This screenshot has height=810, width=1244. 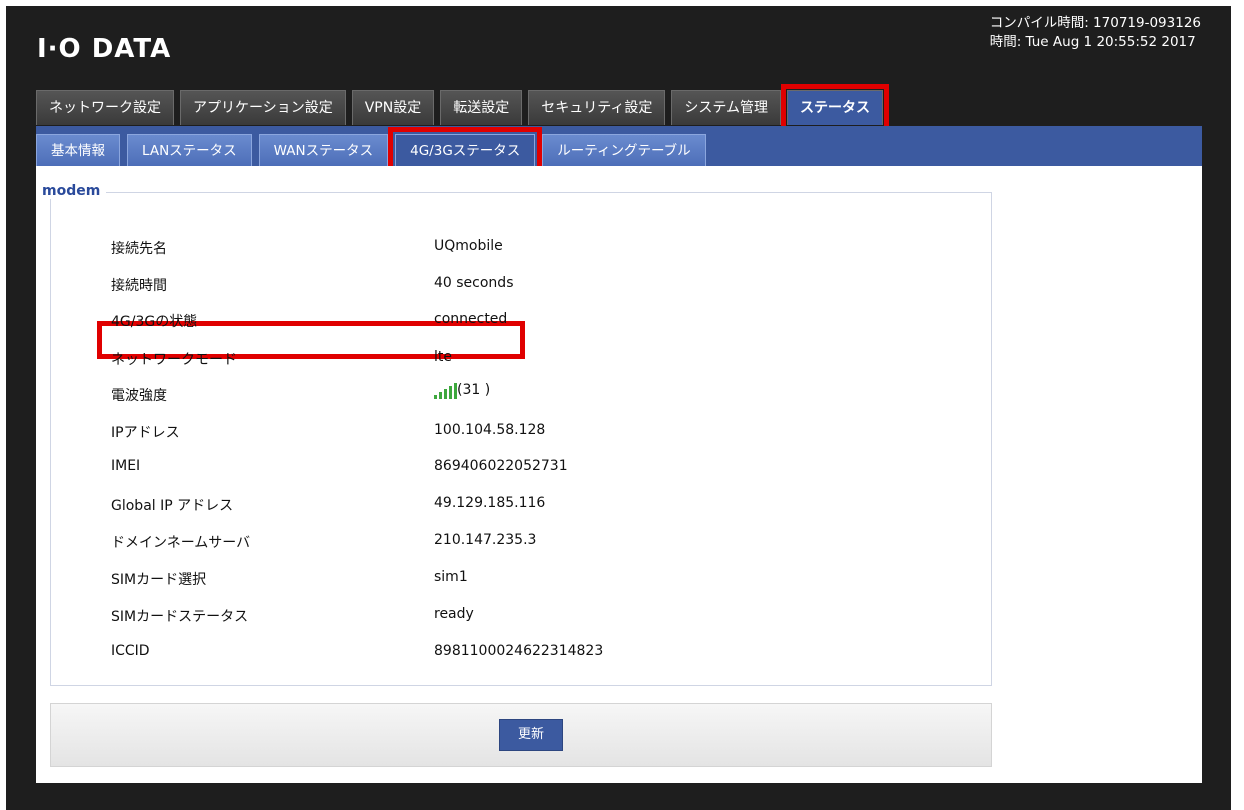 I want to click on row-label-imei: IMEI, so click(x=126, y=466).